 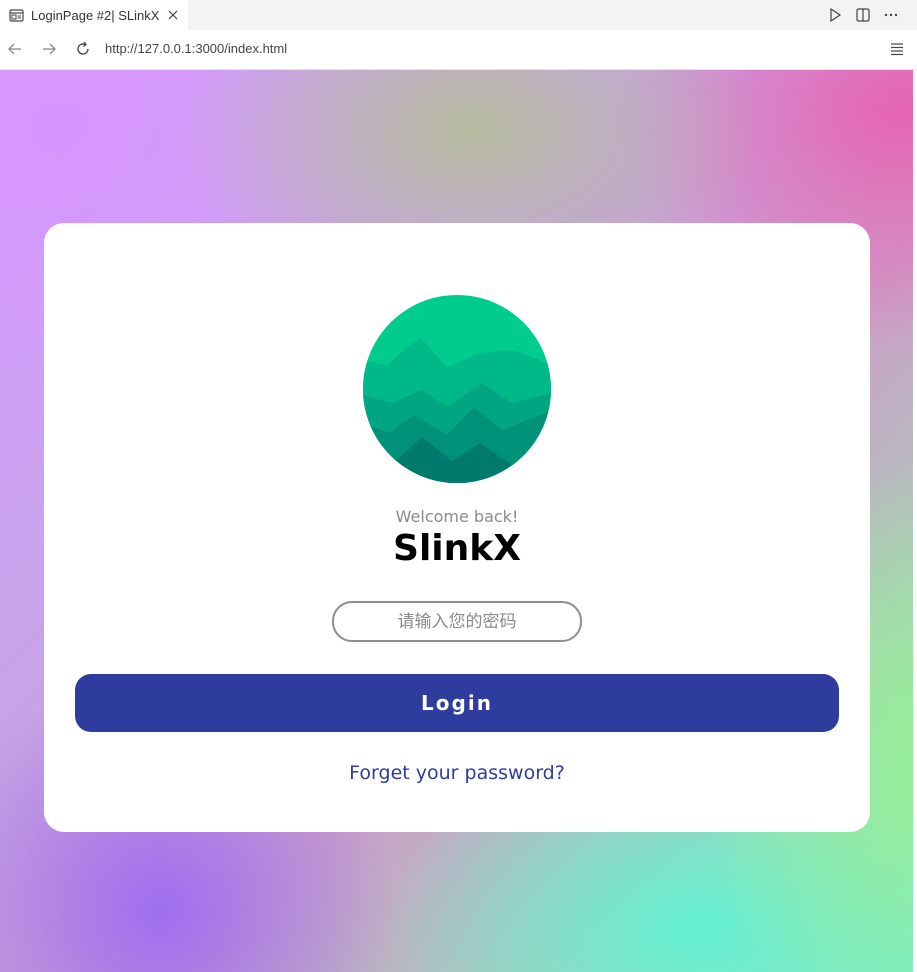 What do you see at coordinates (173, 14) in the screenshot?
I see `close-icon` at bounding box center [173, 14].